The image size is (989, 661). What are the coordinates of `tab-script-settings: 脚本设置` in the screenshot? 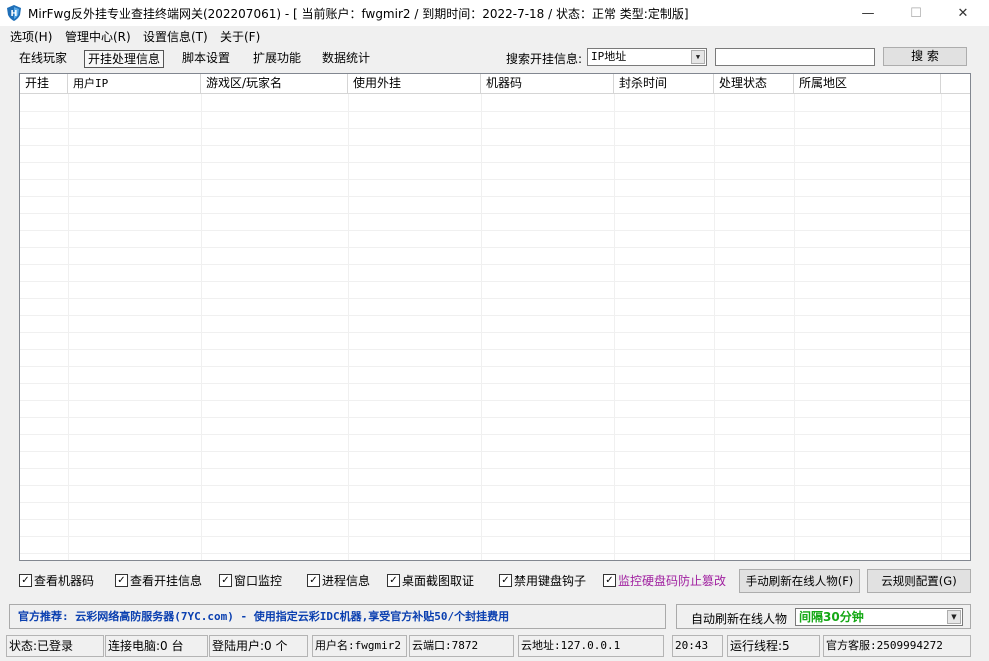 It's located at (206, 59).